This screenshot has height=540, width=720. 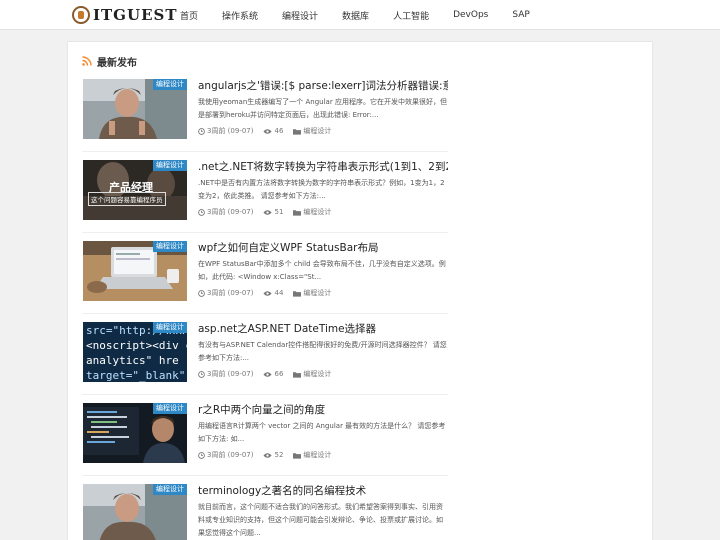 I want to click on rss-icon, so click(x=87, y=61).